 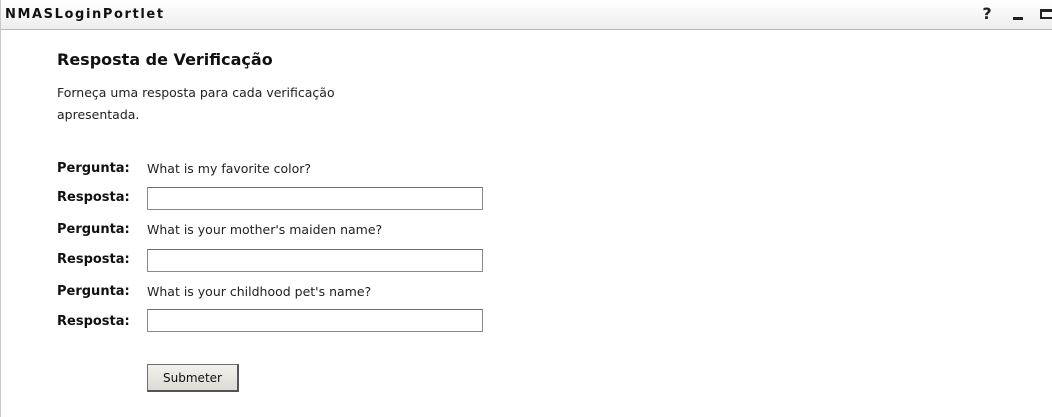 I want to click on maximize-icon, so click(x=1045, y=14).